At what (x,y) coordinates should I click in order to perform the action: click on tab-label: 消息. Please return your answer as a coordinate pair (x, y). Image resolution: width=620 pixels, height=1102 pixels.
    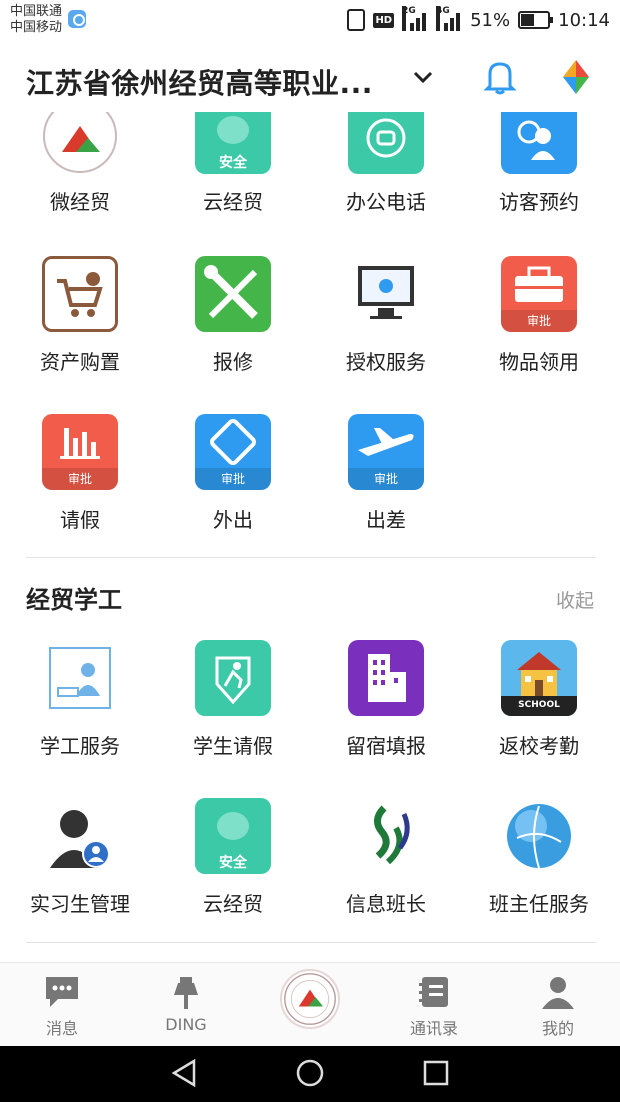
    Looking at the image, I should click on (61, 1028).